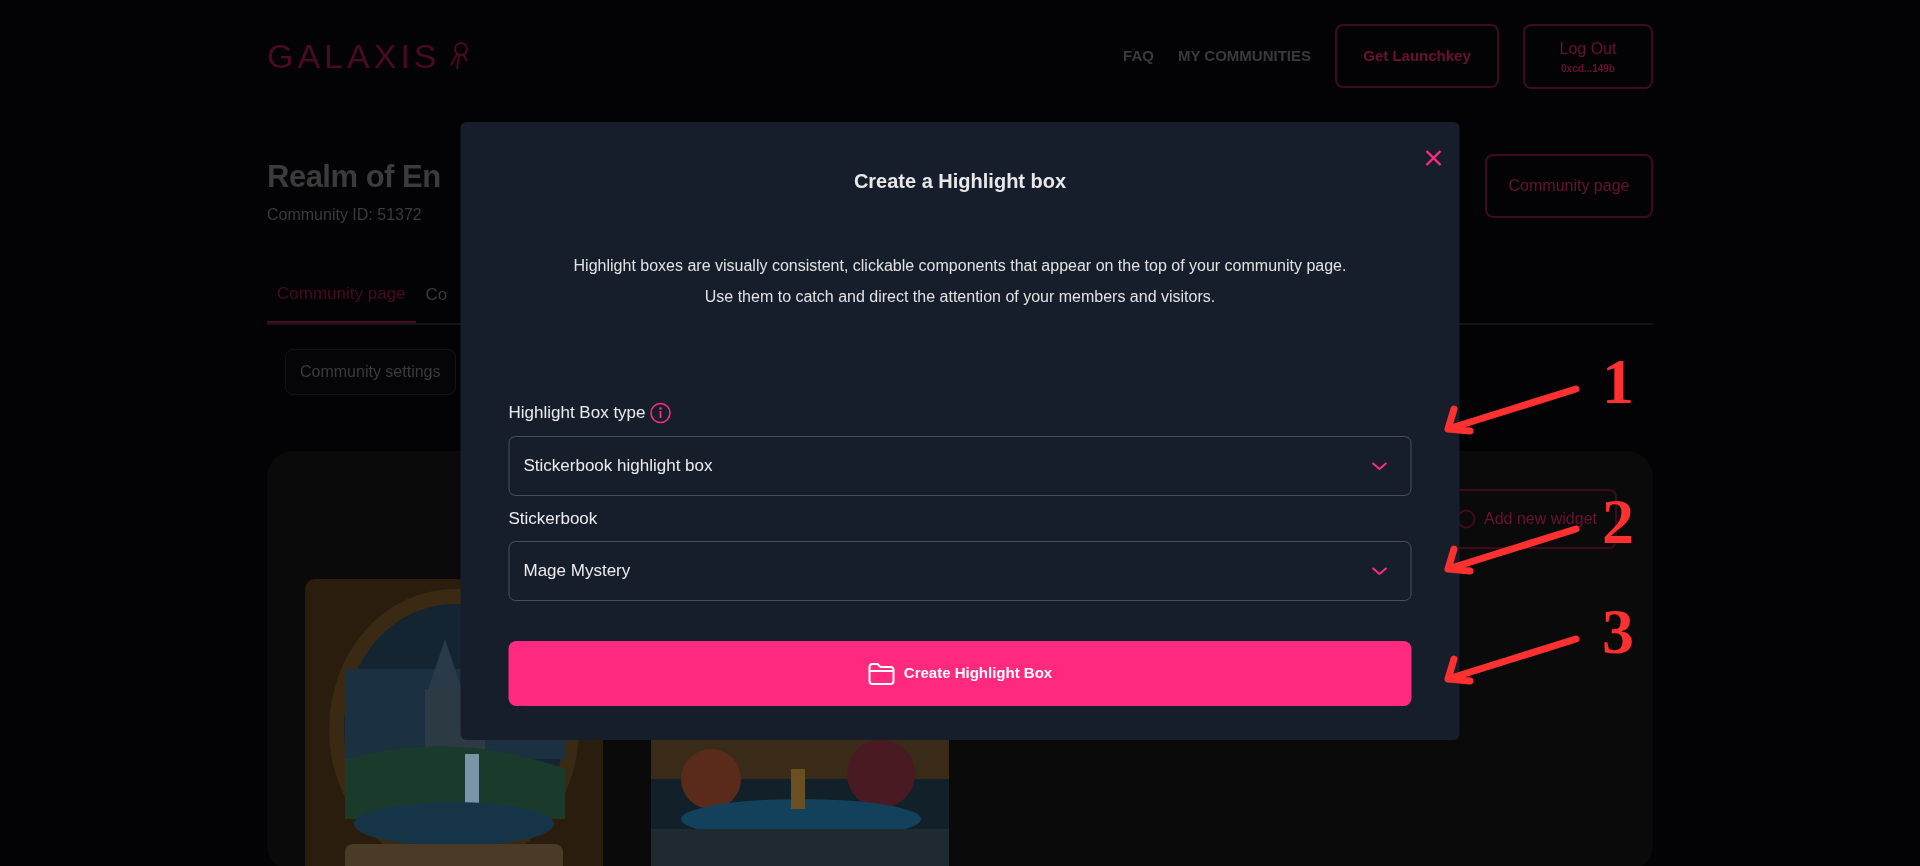 The height and width of the screenshot is (866, 1920). What do you see at coordinates (345, 215) in the screenshot?
I see `community-id: Community ID: 51372` at bounding box center [345, 215].